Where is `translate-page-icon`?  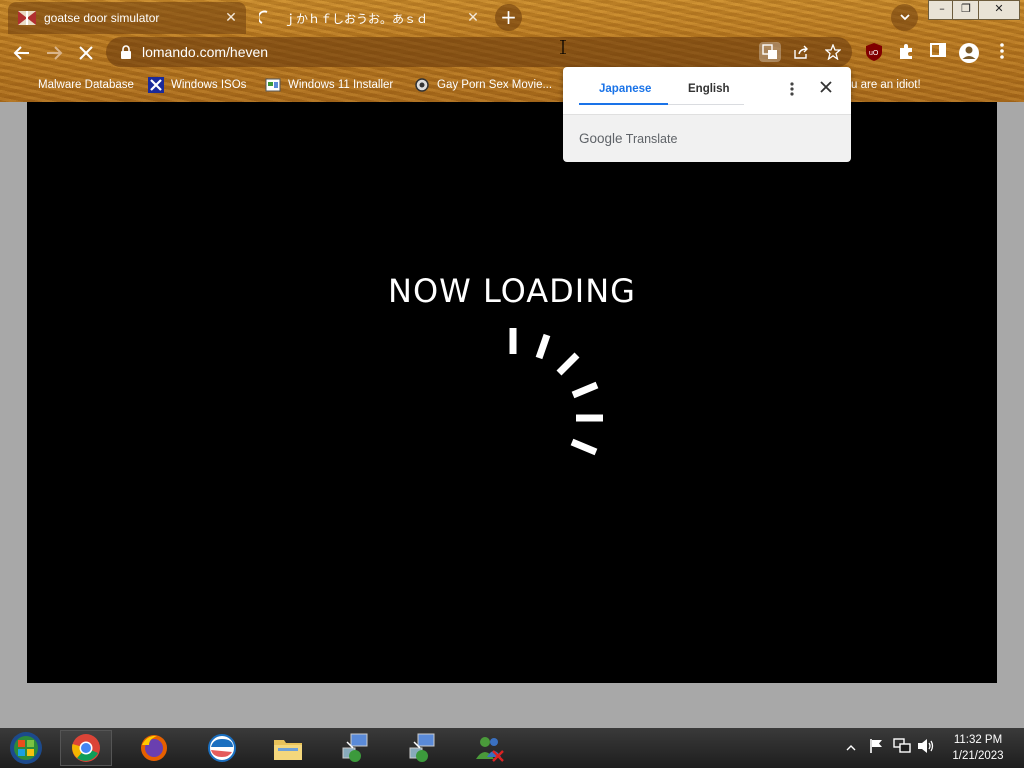 translate-page-icon is located at coordinates (770, 52).